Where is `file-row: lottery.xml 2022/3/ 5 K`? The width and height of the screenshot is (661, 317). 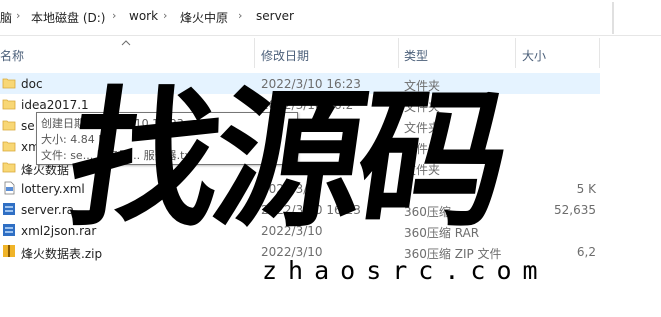 file-row: lottery.xml 2022/3/ 5 K is located at coordinates (300, 188).